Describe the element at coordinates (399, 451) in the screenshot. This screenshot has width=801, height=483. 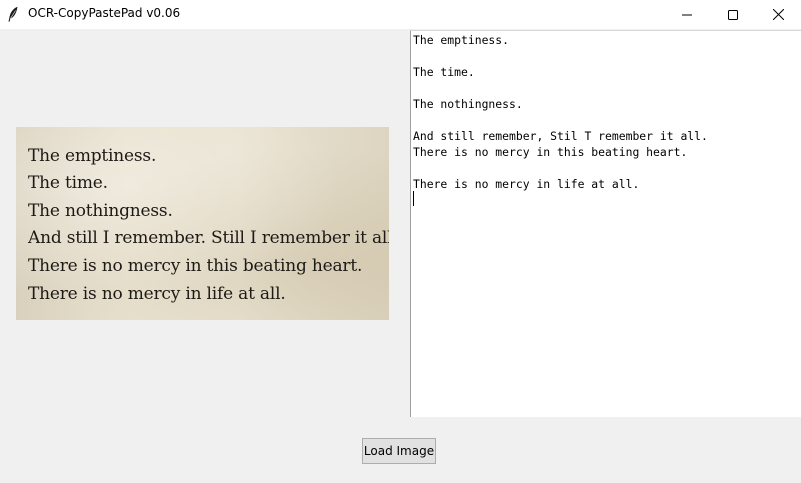
I see `load-image-button: Load Image` at that location.